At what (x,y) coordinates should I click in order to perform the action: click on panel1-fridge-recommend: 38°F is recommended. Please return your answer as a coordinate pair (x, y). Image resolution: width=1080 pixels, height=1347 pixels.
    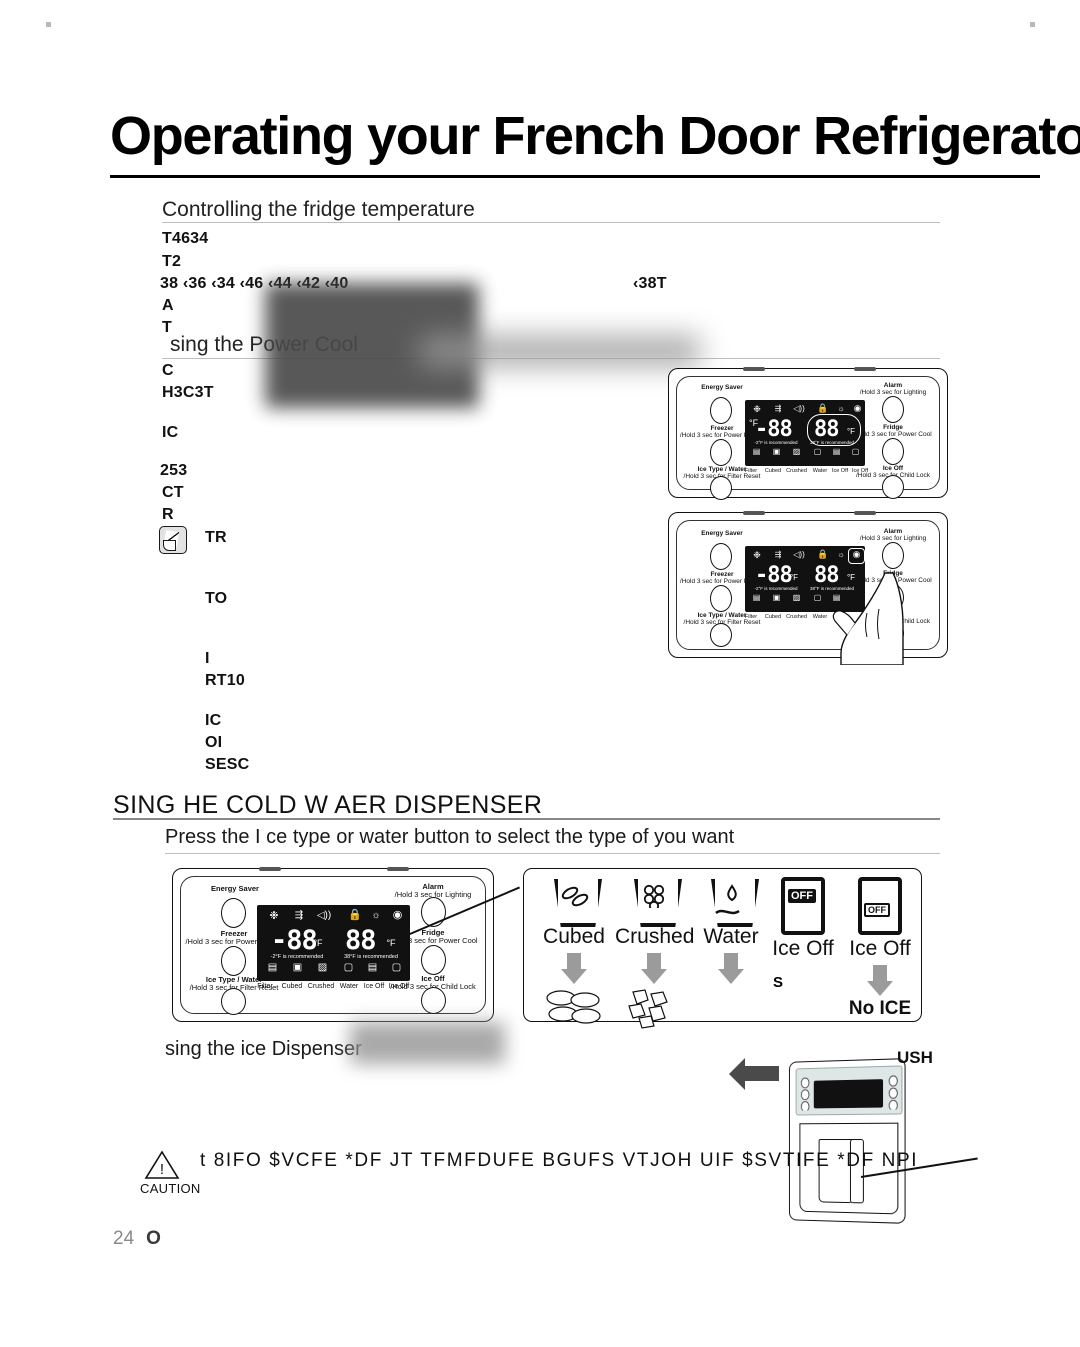
    Looking at the image, I should click on (832, 442).